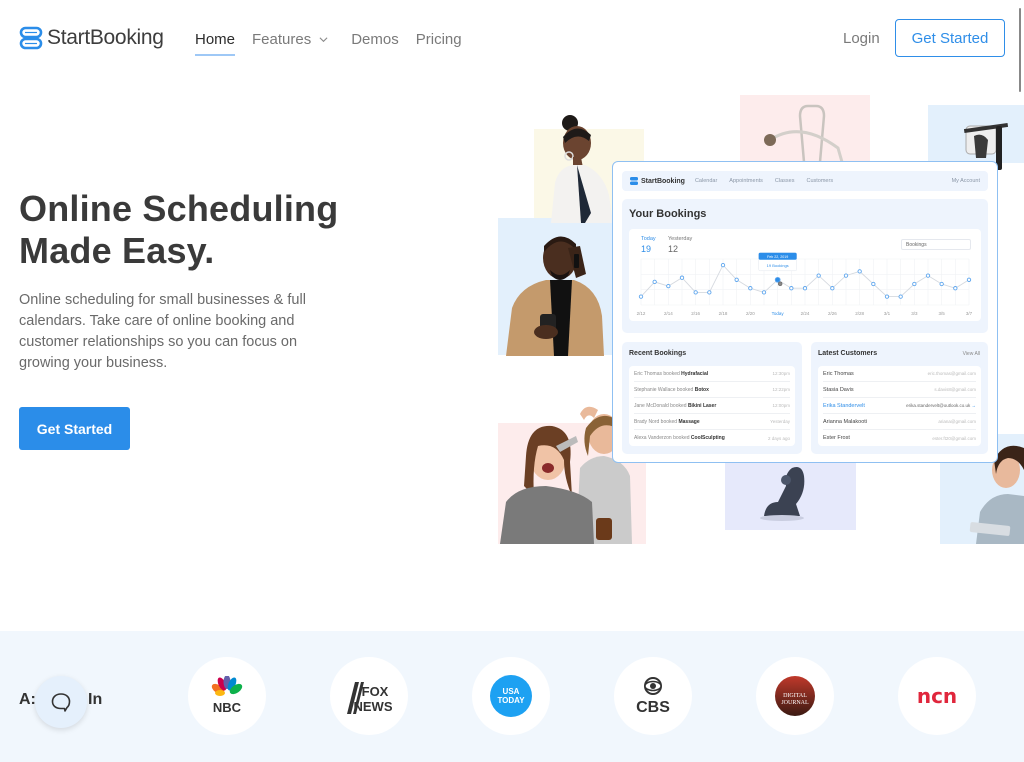 The image size is (1024, 762). I want to click on mockup-my-account: My Account, so click(965, 181).